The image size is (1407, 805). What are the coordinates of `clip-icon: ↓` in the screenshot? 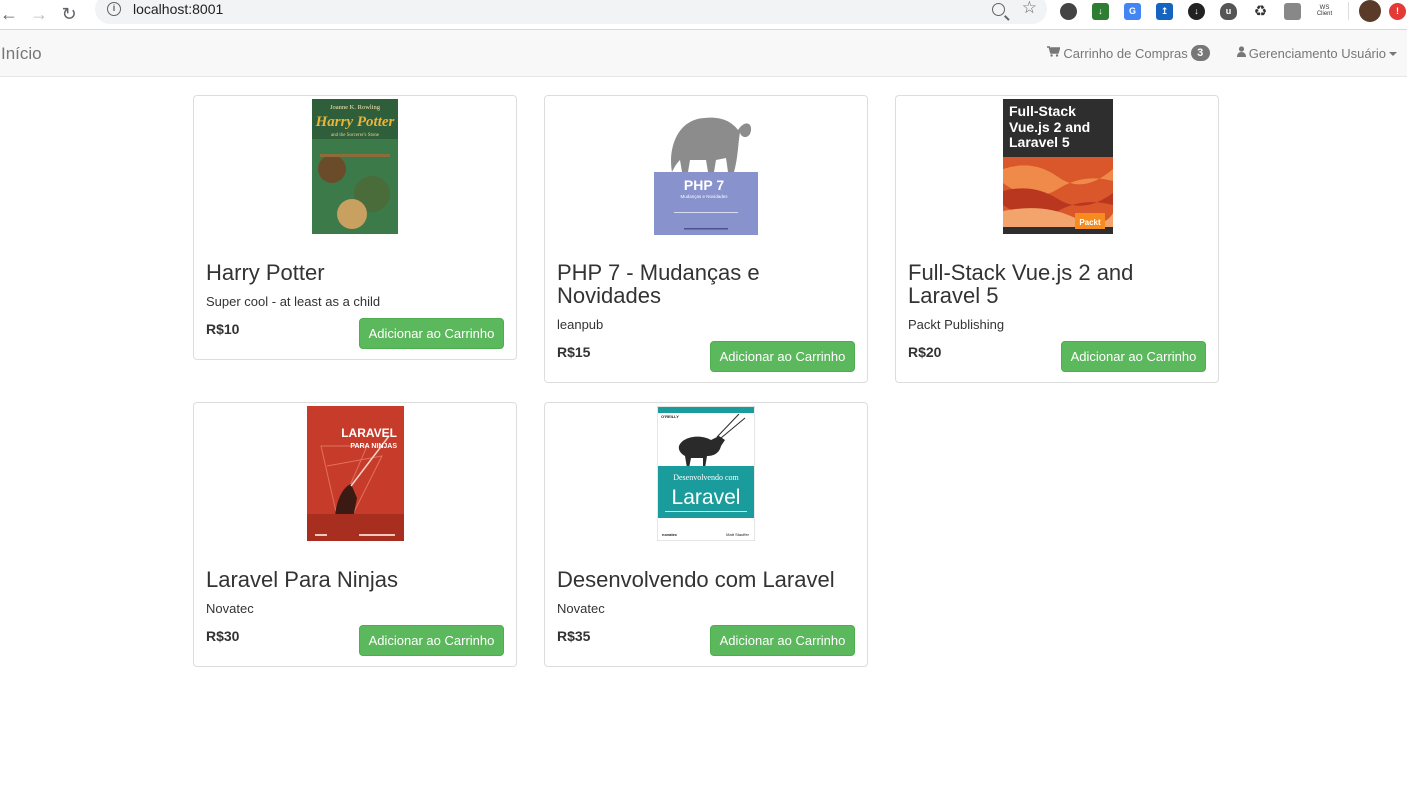 It's located at (1196, 11).